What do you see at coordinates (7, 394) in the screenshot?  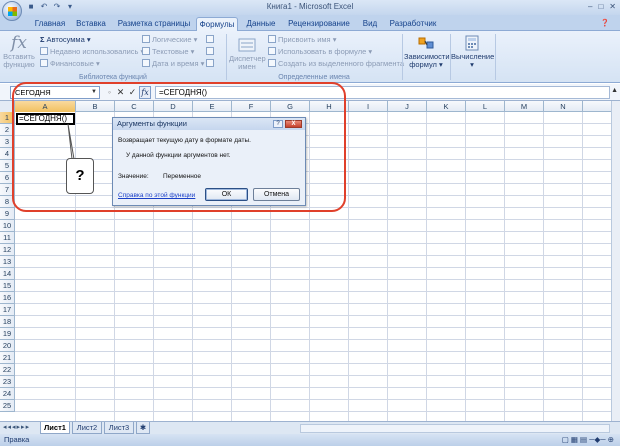 I see `row-header: 24` at bounding box center [7, 394].